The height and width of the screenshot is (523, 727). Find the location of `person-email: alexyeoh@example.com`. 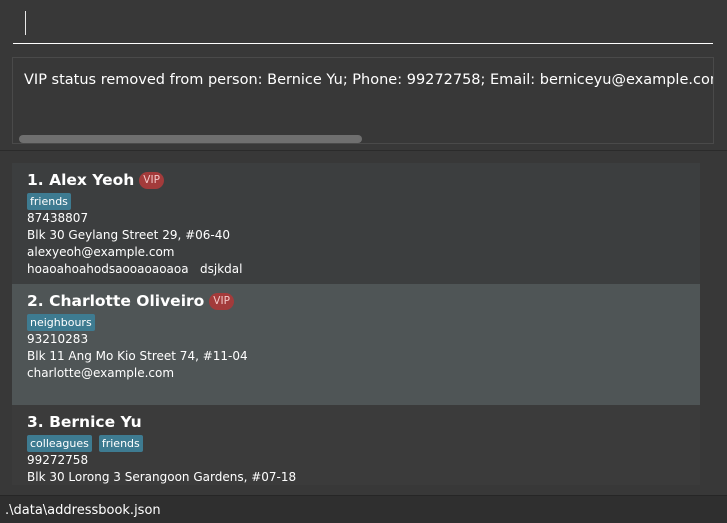

person-email: alexyeoh@example.com is located at coordinates (101, 252).